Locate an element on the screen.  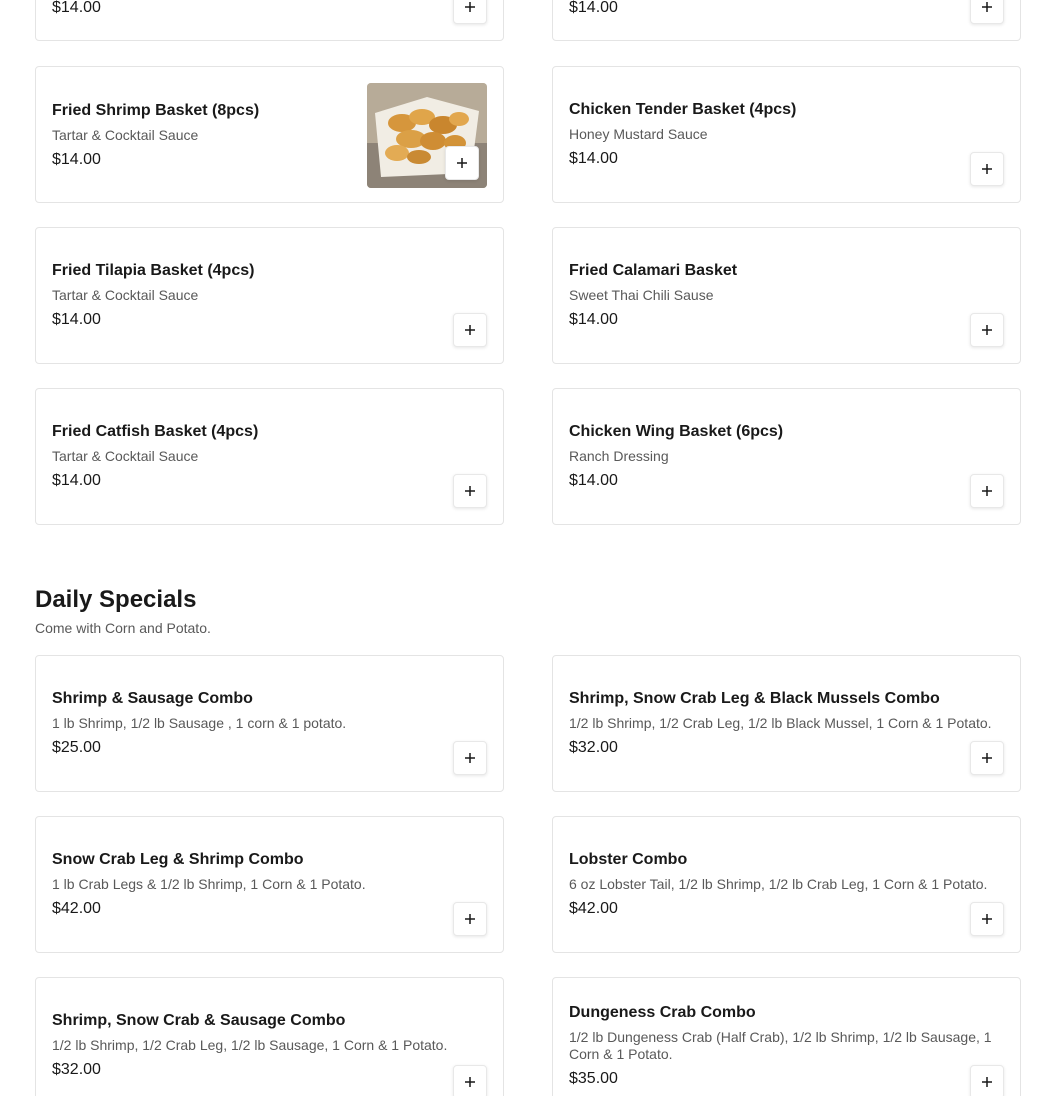
item-title: Fried Shrimp Basket (8pcs) is located at coordinates (156, 110).